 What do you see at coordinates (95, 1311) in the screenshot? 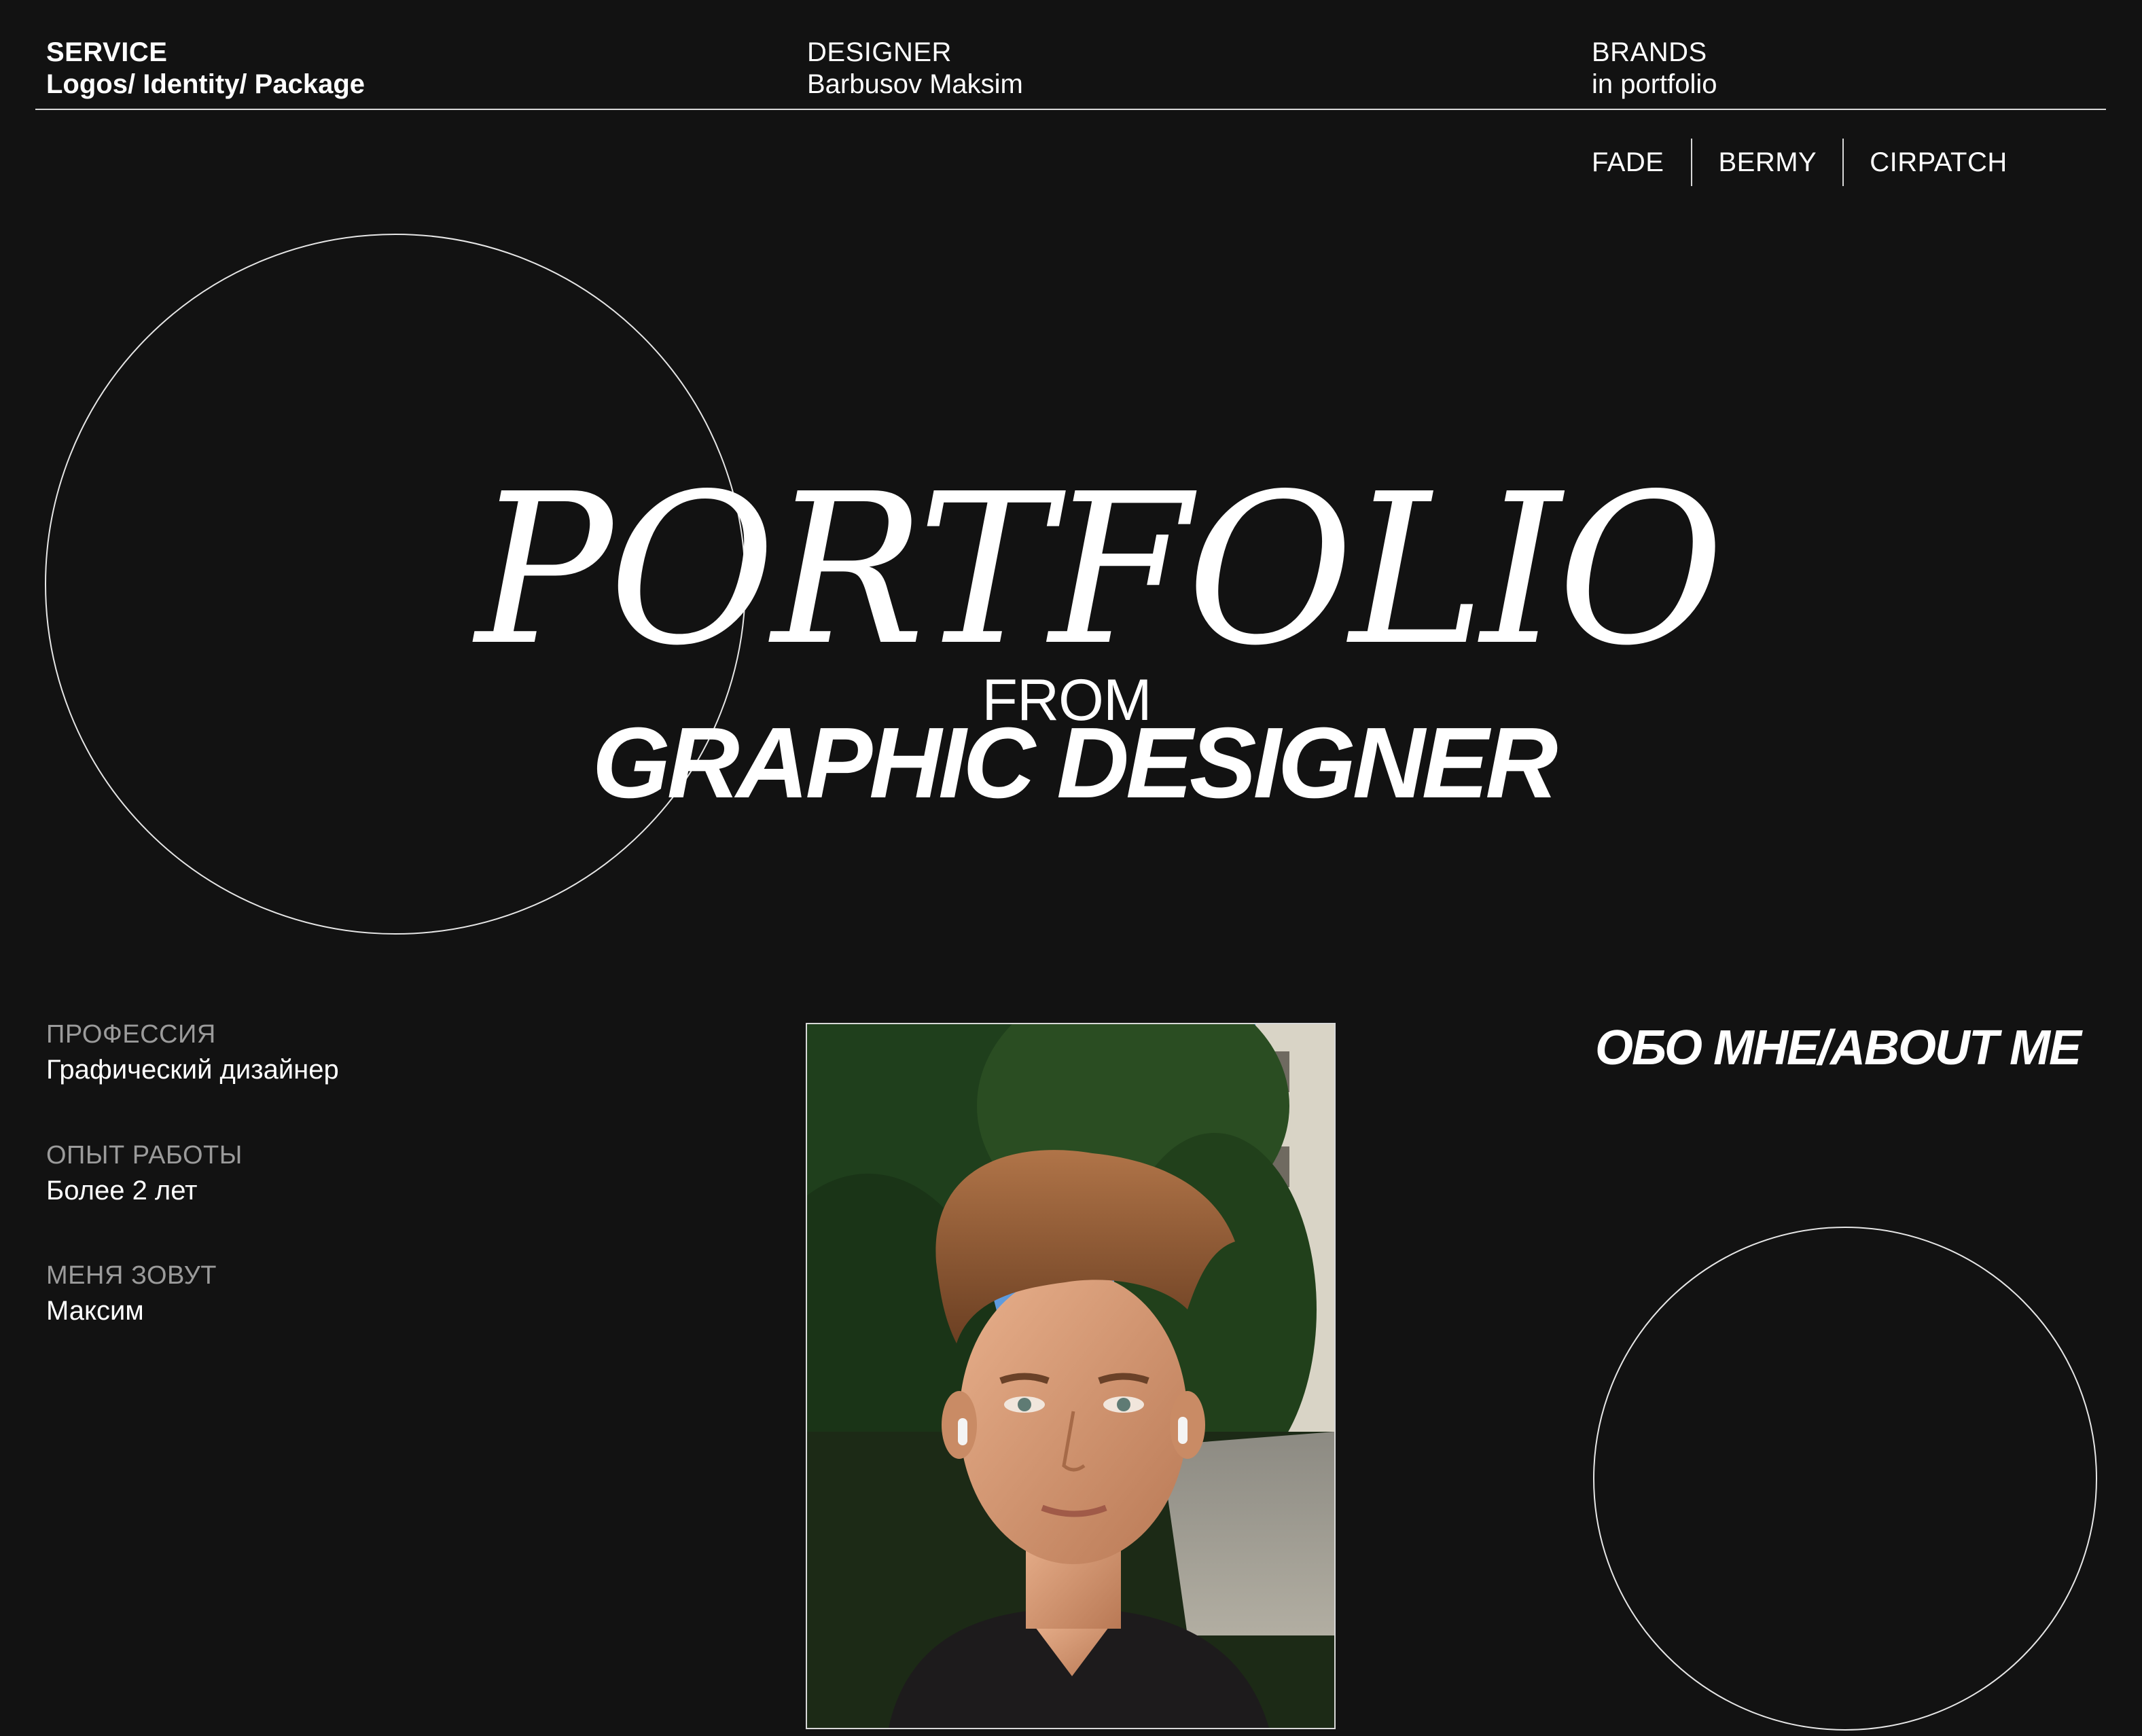
I see `info-value: Максим` at bounding box center [95, 1311].